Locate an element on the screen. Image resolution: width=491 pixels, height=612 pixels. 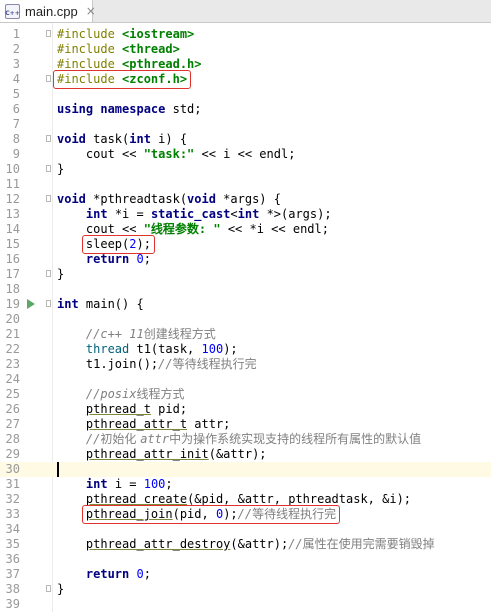
code-line-31: 31 int i = 100; is located at coordinates (245, 484).